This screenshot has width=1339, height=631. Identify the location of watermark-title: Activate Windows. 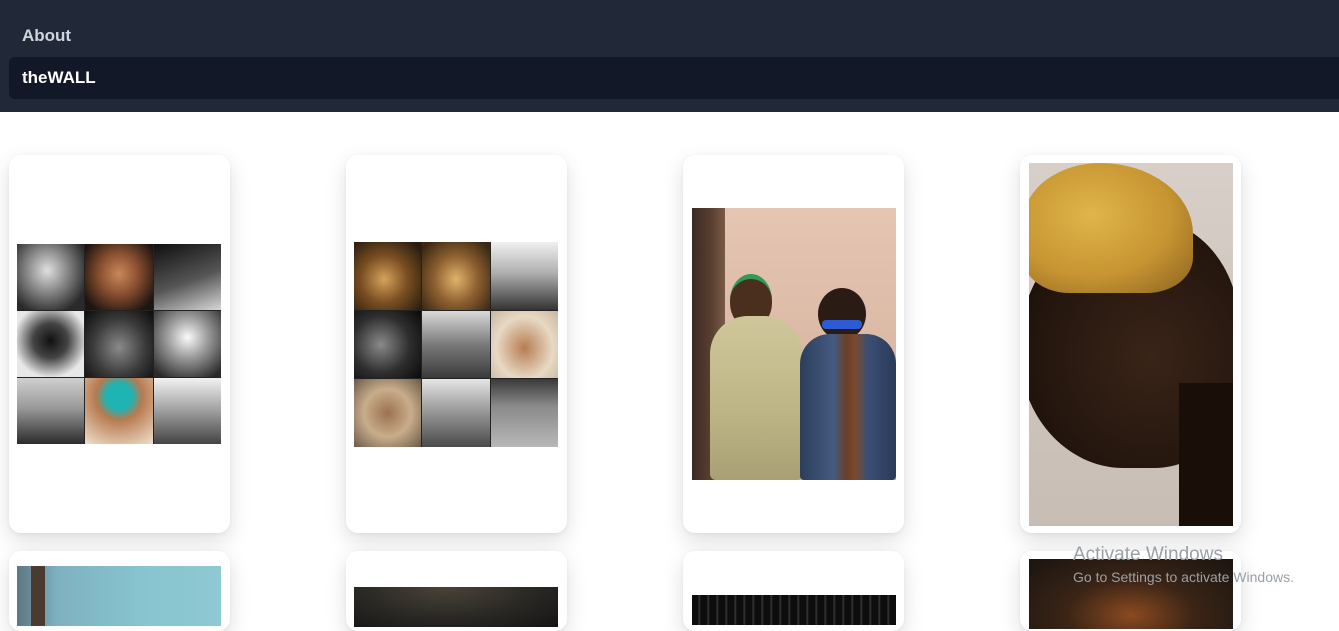
(1148, 554).